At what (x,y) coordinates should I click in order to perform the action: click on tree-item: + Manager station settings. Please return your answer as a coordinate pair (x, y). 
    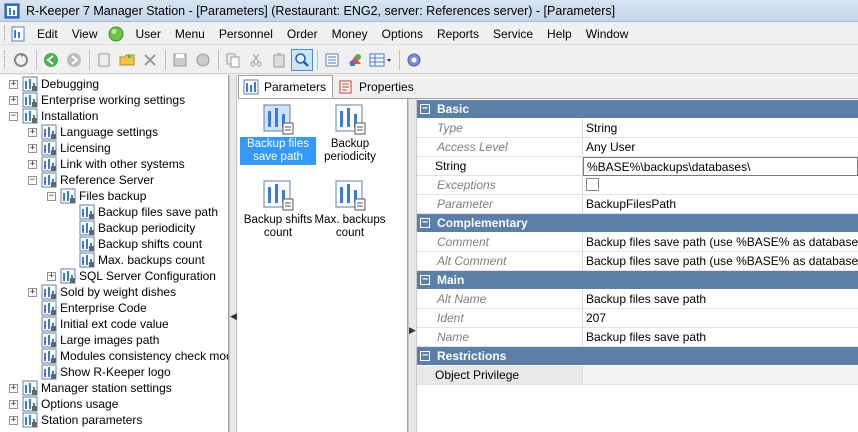
    Looking at the image, I should click on (90, 388).